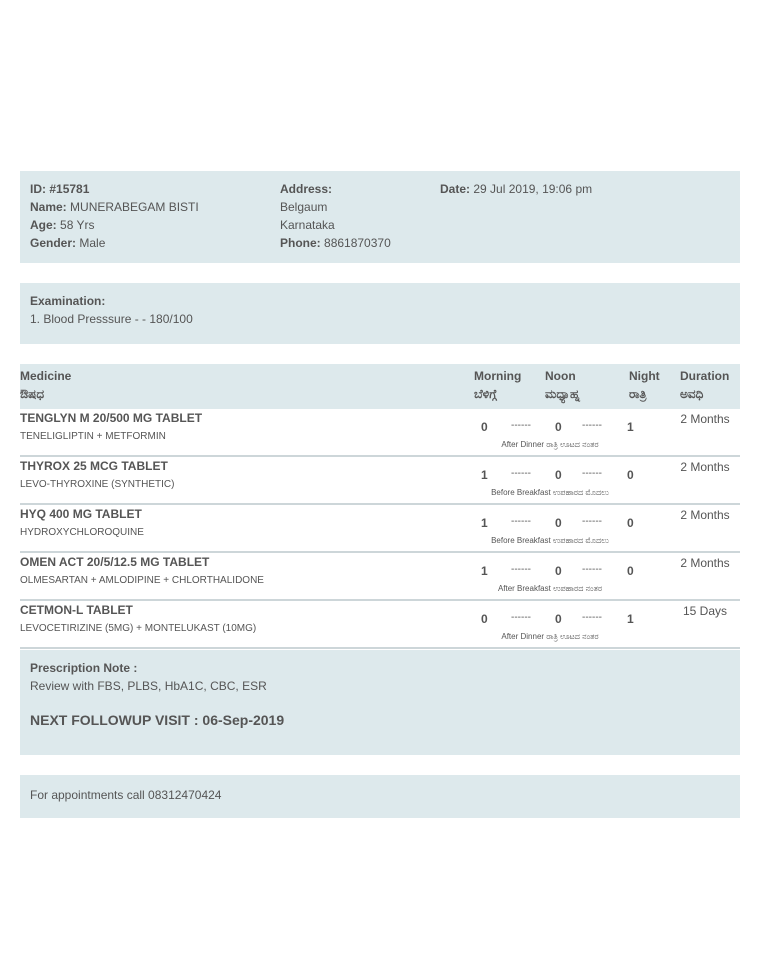  Describe the element at coordinates (97, 484) in the screenshot. I see `medicine-generic: LEVO-THYROXINE (SYNTHETIC)` at that location.